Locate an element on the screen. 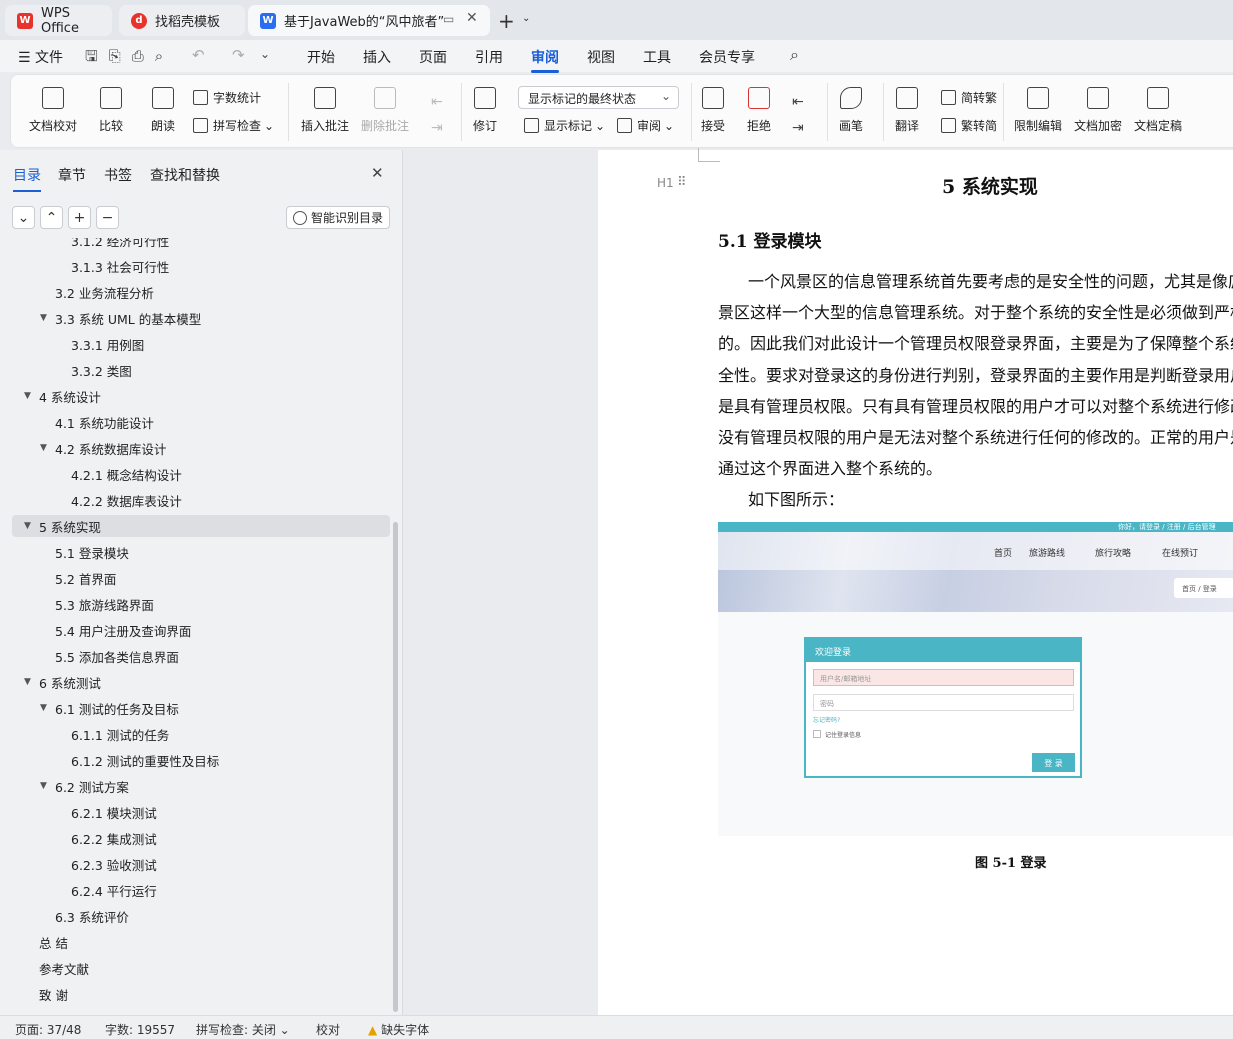 Image resolution: width=1233 pixels, height=1039 pixels. missing-font-status: ▲ 缺失字体 is located at coordinates (398, 1029).